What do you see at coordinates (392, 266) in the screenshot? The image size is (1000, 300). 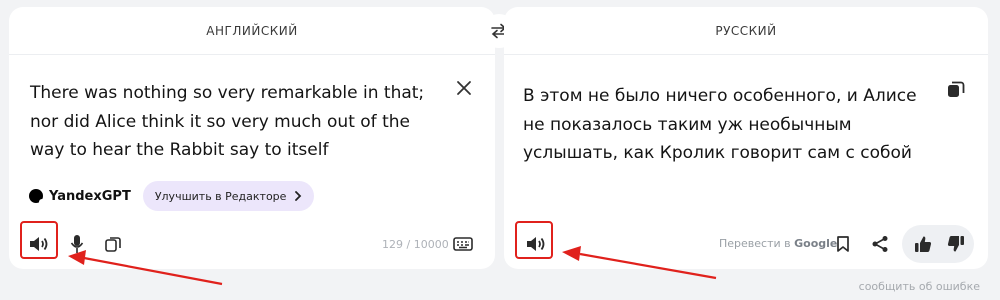 I see `annotation-arrows` at bounding box center [392, 266].